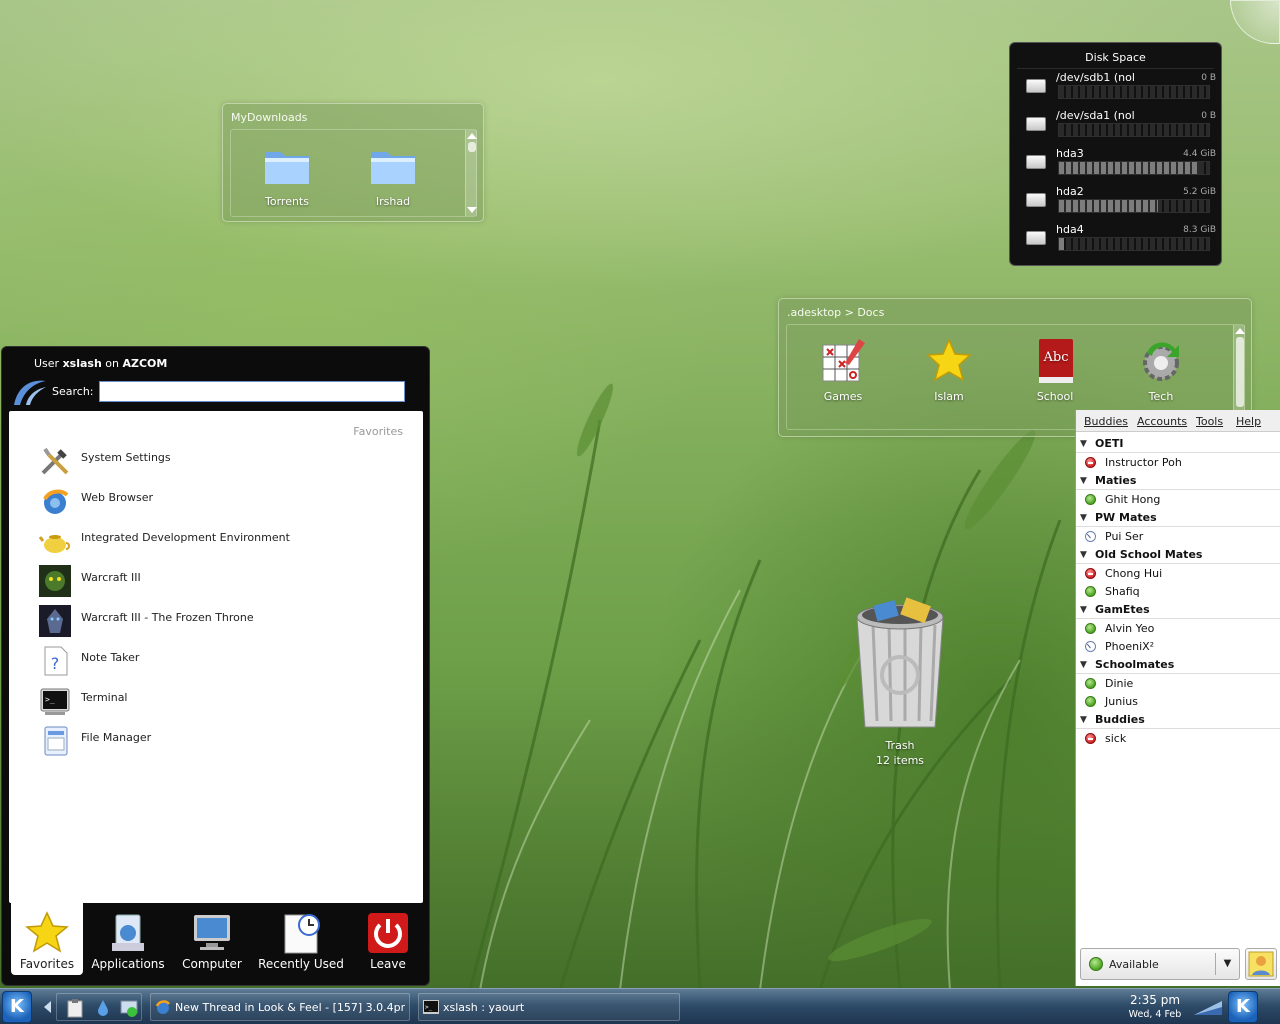 This screenshot has width=1280, height=1024. Describe the element at coordinates (1115, 57) in the screenshot. I see `disk-space-title: Disk Space` at that location.